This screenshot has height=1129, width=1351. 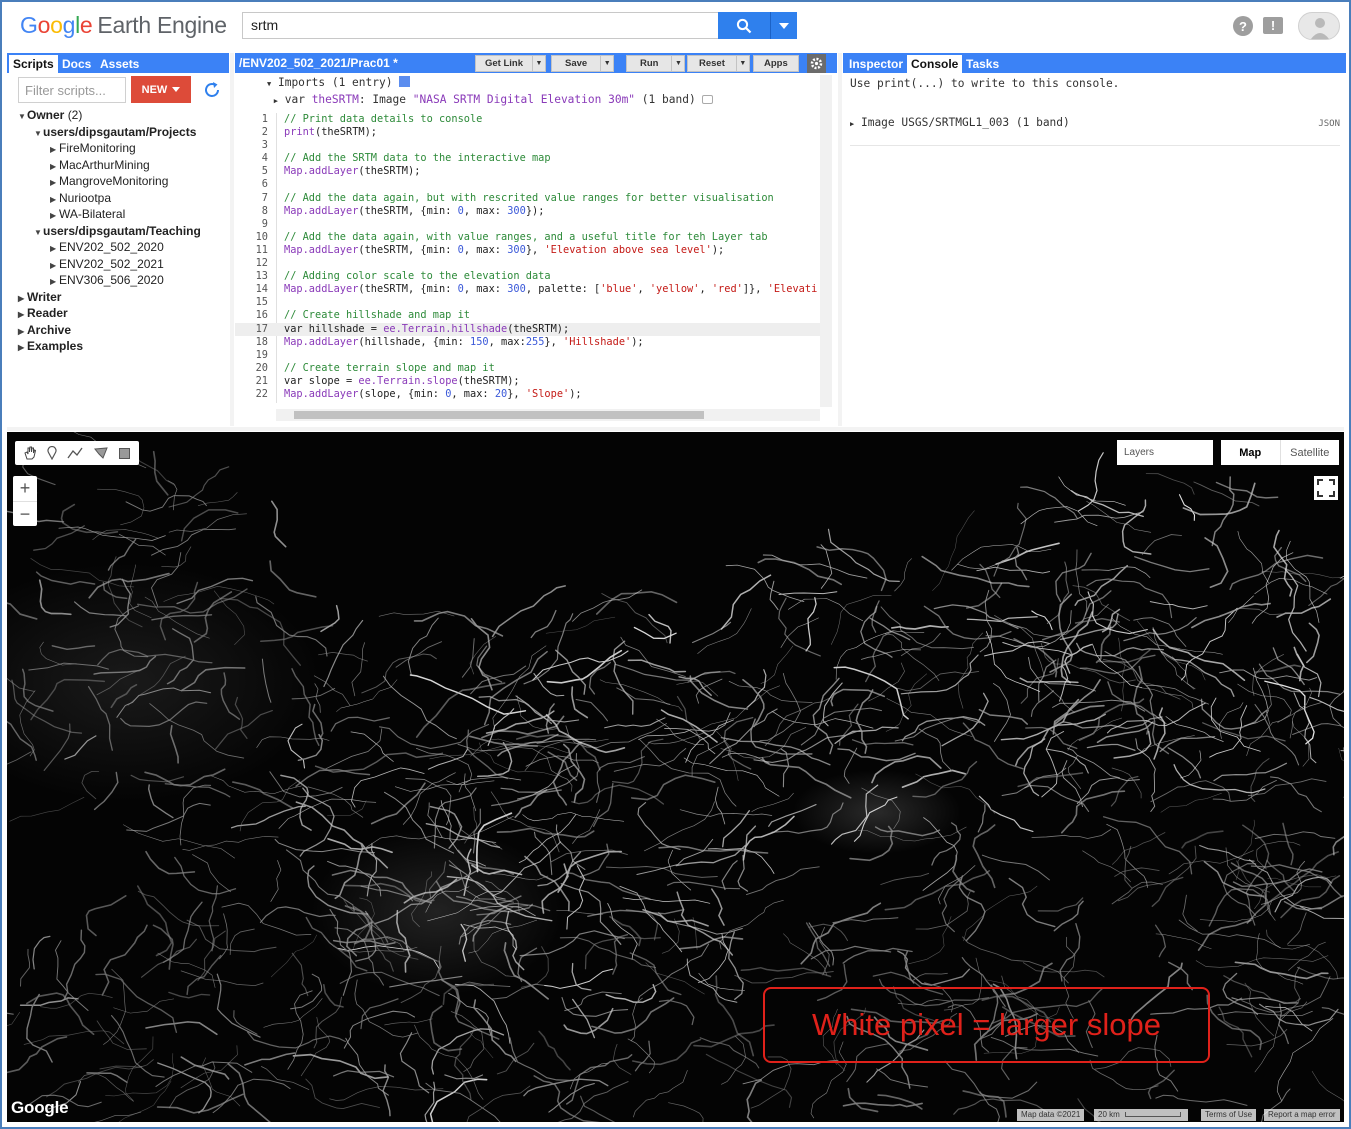 I want to click on refresh-button, so click(x=212, y=90).